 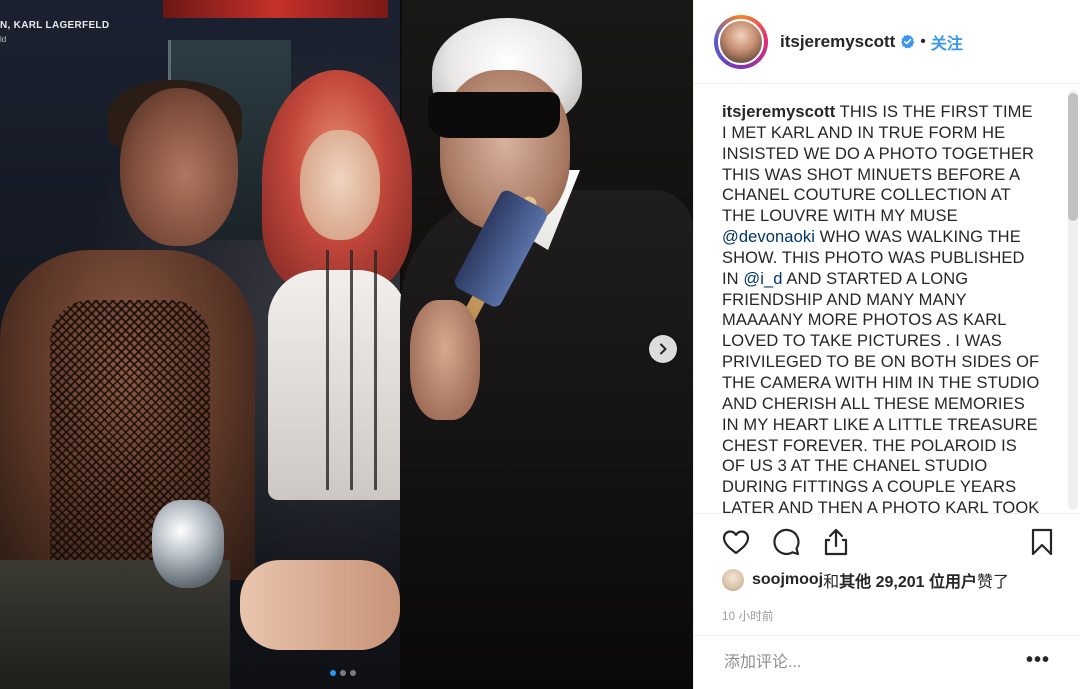 I want to click on heart-icon, so click(x=736, y=542).